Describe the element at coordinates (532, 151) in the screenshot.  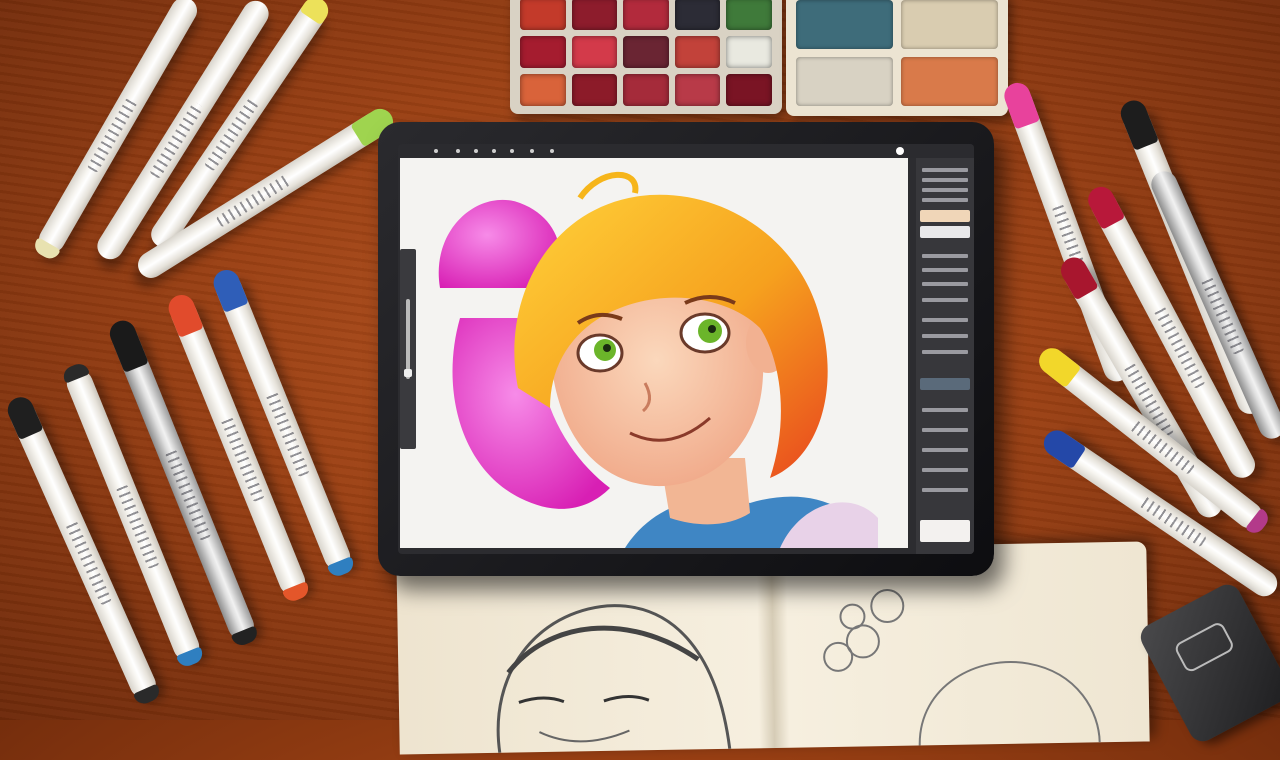
I see `undo-icon` at that location.